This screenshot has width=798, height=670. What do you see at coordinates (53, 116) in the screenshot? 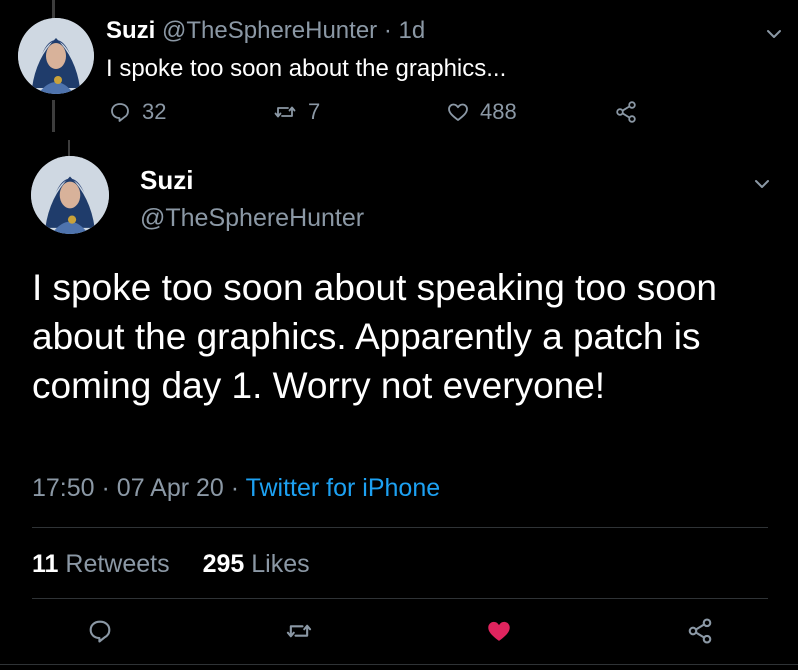
I see `thread-line-bottom` at bounding box center [53, 116].